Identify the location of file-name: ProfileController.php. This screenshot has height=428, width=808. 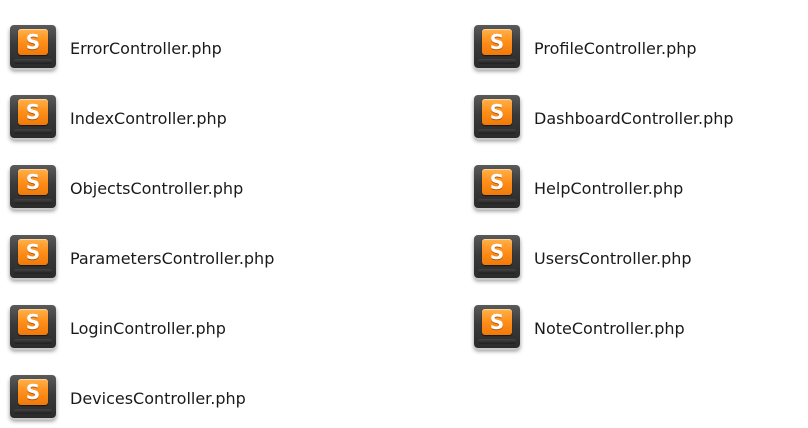
(615, 48).